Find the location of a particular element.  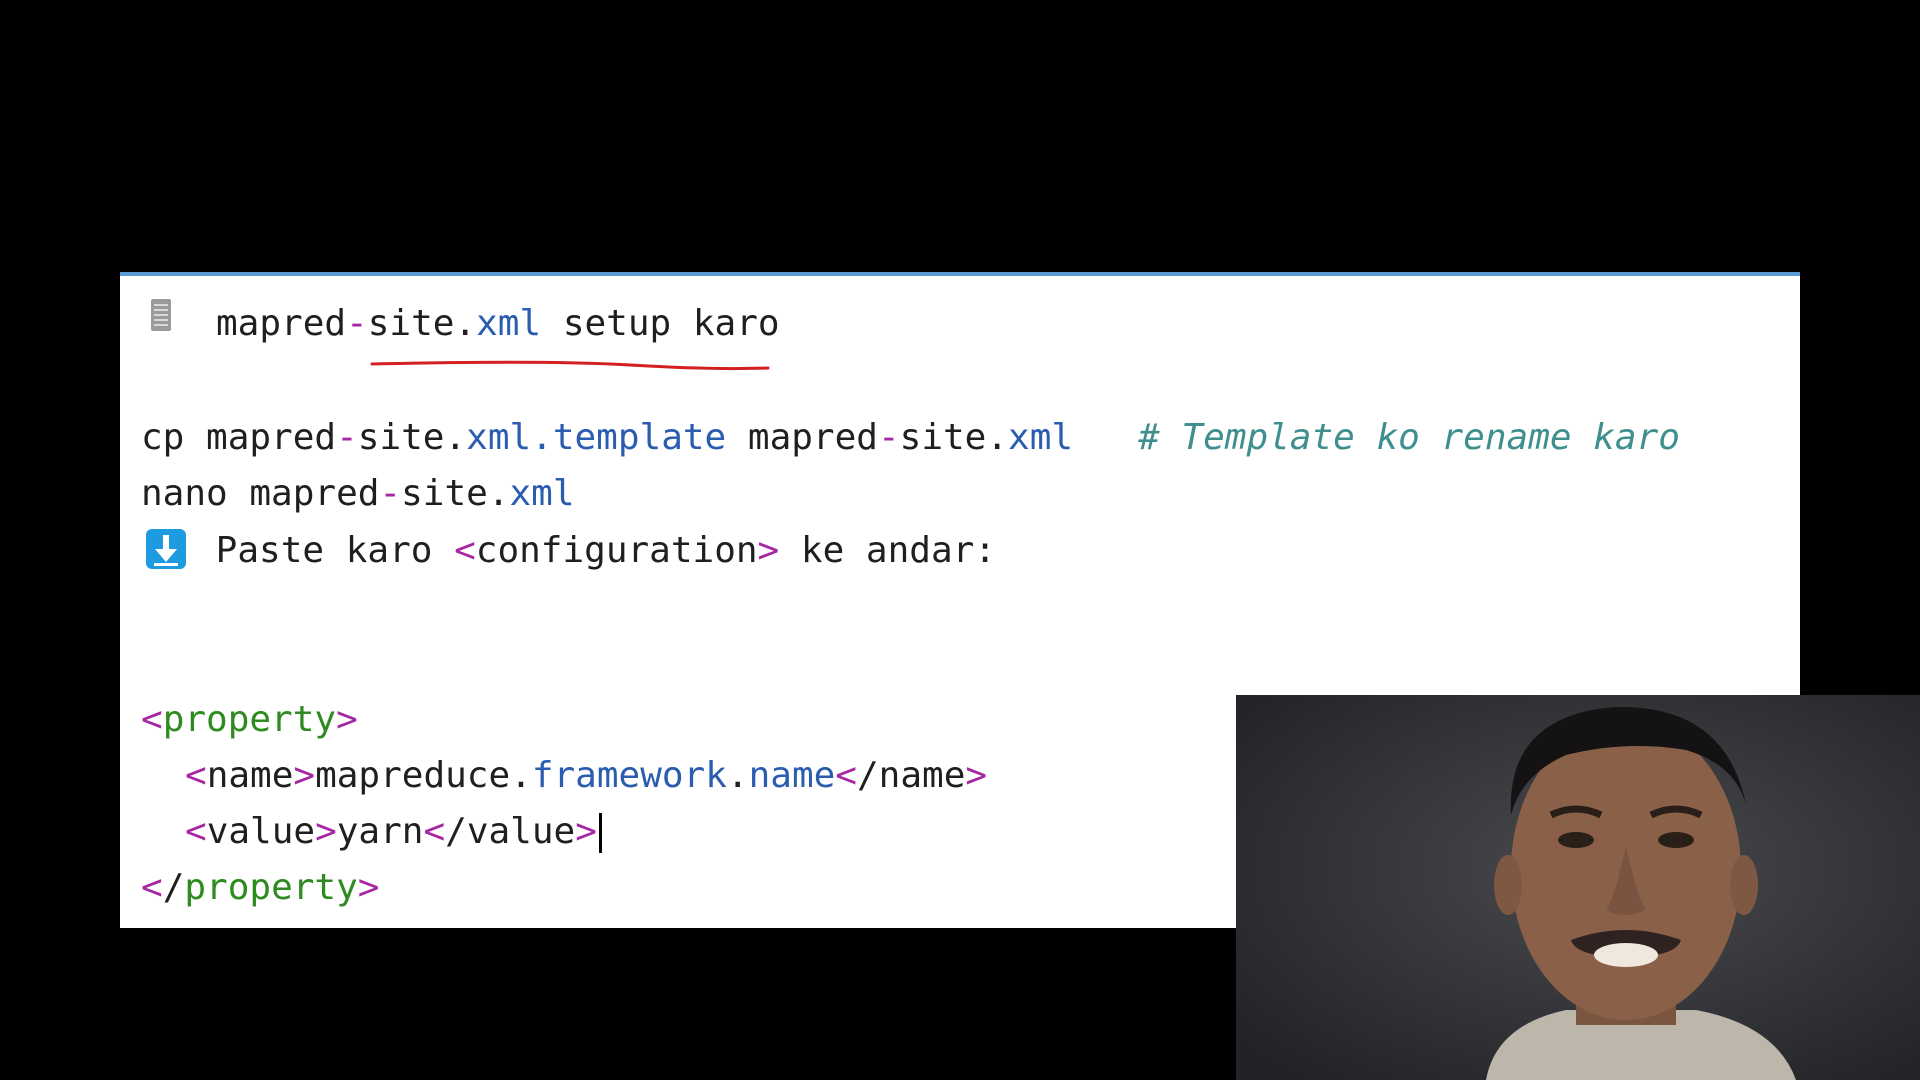

webcam-overlay is located at coordinates (1578, 887).